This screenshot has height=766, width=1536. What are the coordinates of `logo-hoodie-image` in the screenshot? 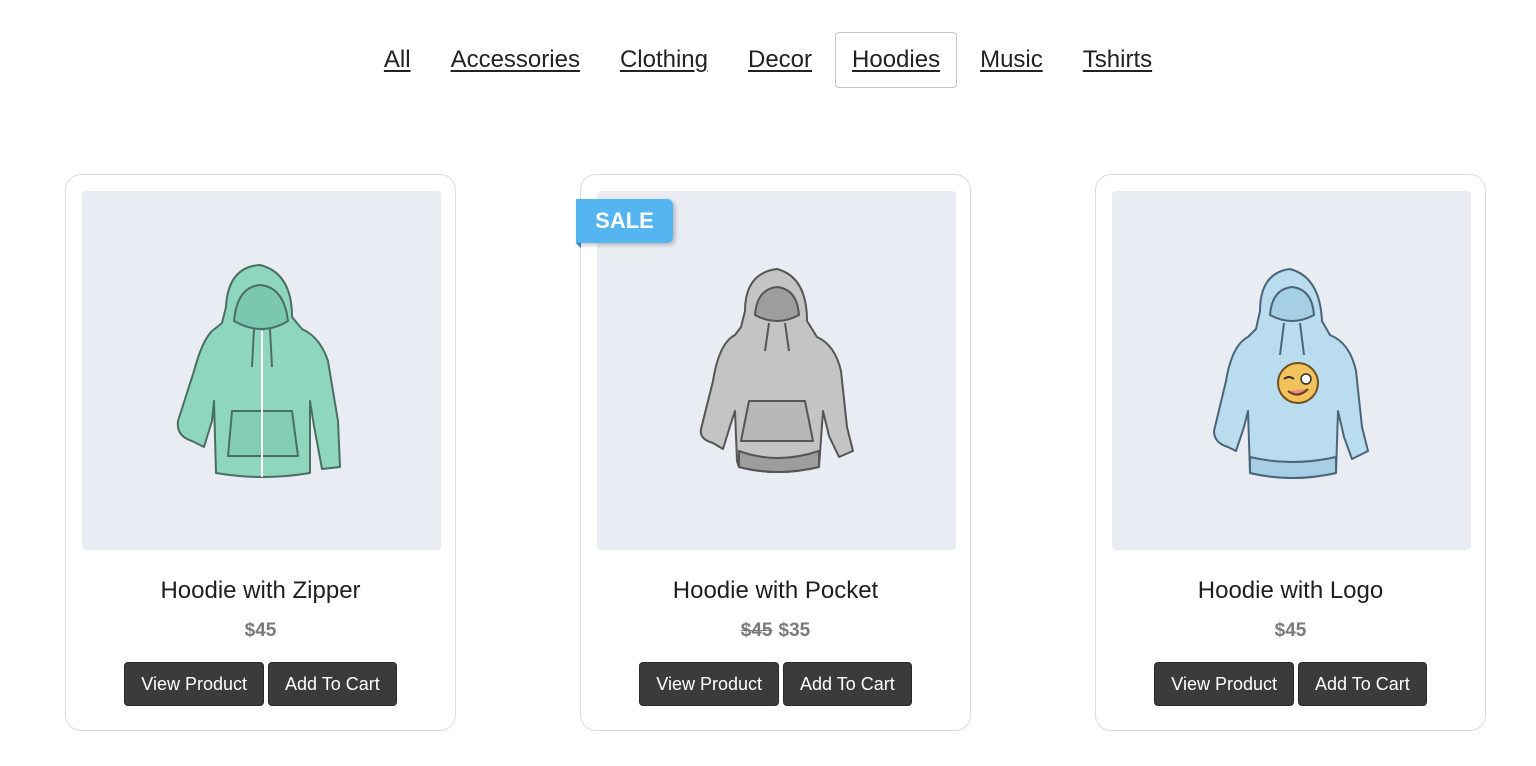 It's located at (1290, 373).